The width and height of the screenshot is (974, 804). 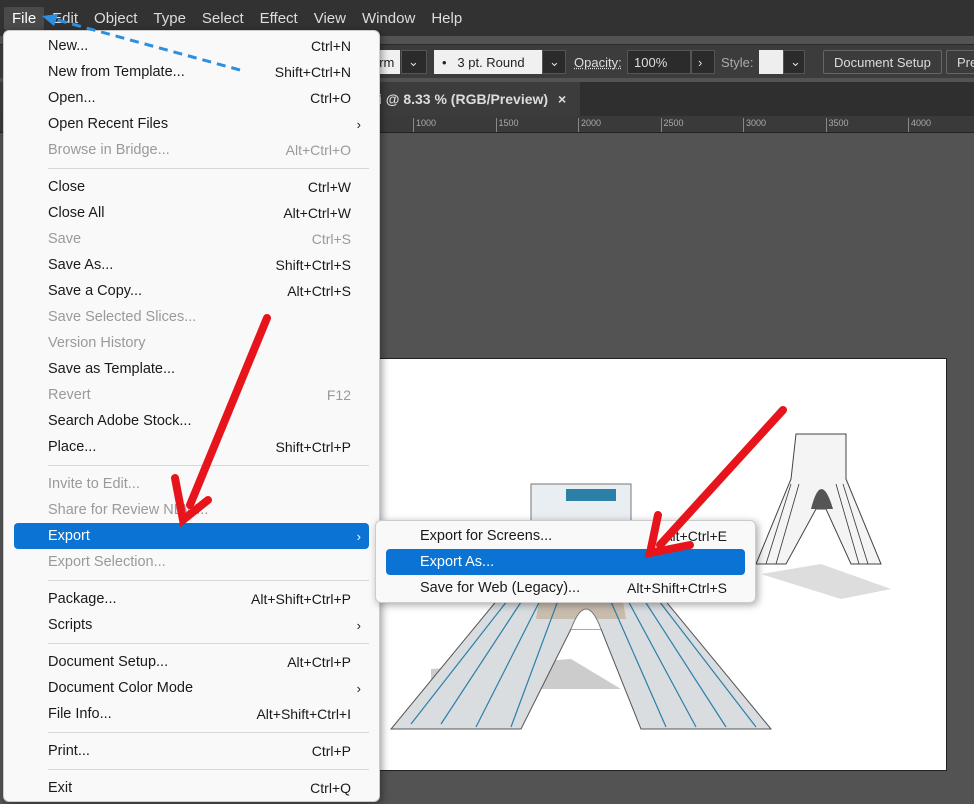 I want to click on menu-item-shortcut: Ctrl+O, so click(x=330, y=98).